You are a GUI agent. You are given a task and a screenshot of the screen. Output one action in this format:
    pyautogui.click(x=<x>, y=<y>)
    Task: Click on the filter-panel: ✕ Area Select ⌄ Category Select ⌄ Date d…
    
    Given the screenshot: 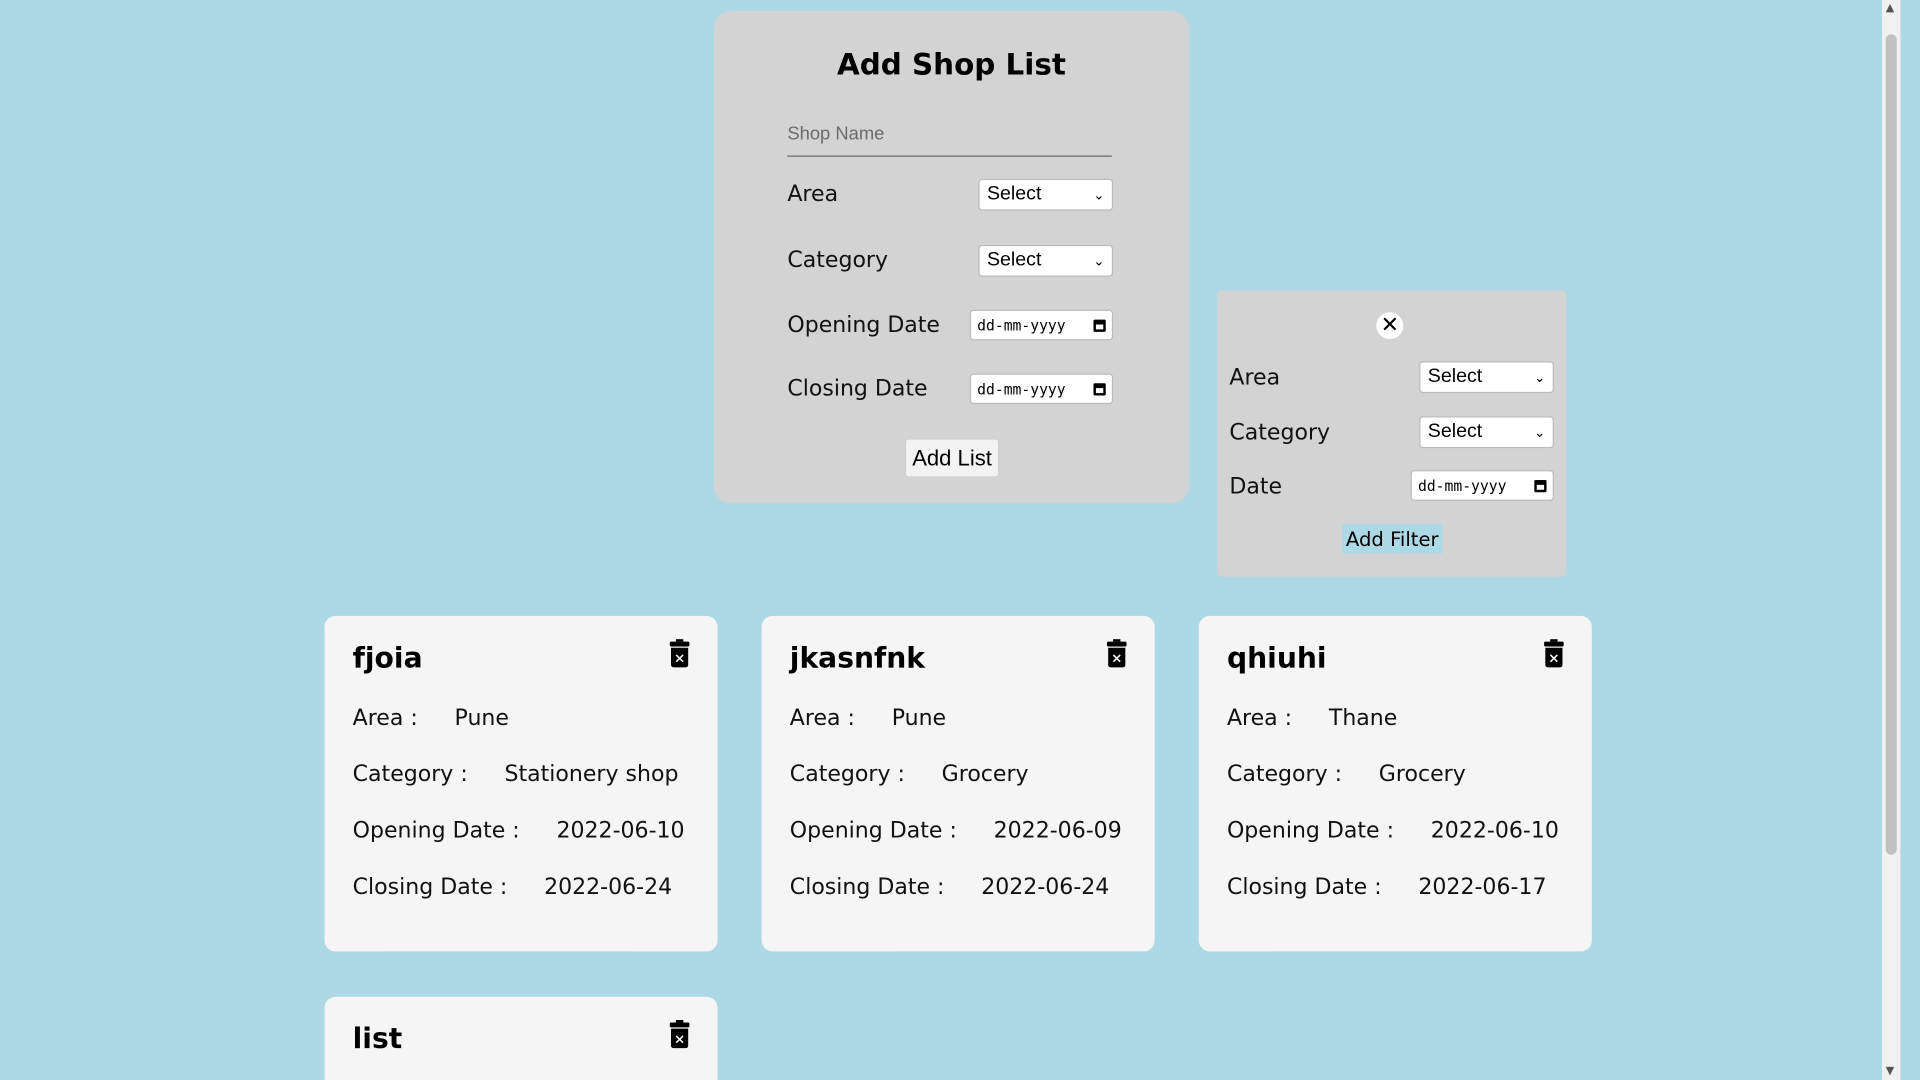 What is the action you would take?
    pyautogui.click(x=1392, y=433)
    